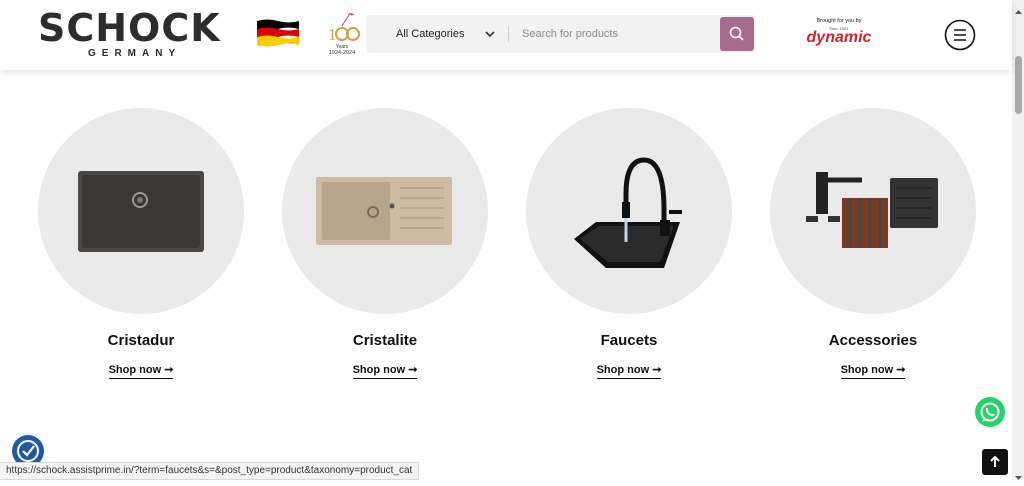  I want to click on whatsapp-icon, so click(990, 415).